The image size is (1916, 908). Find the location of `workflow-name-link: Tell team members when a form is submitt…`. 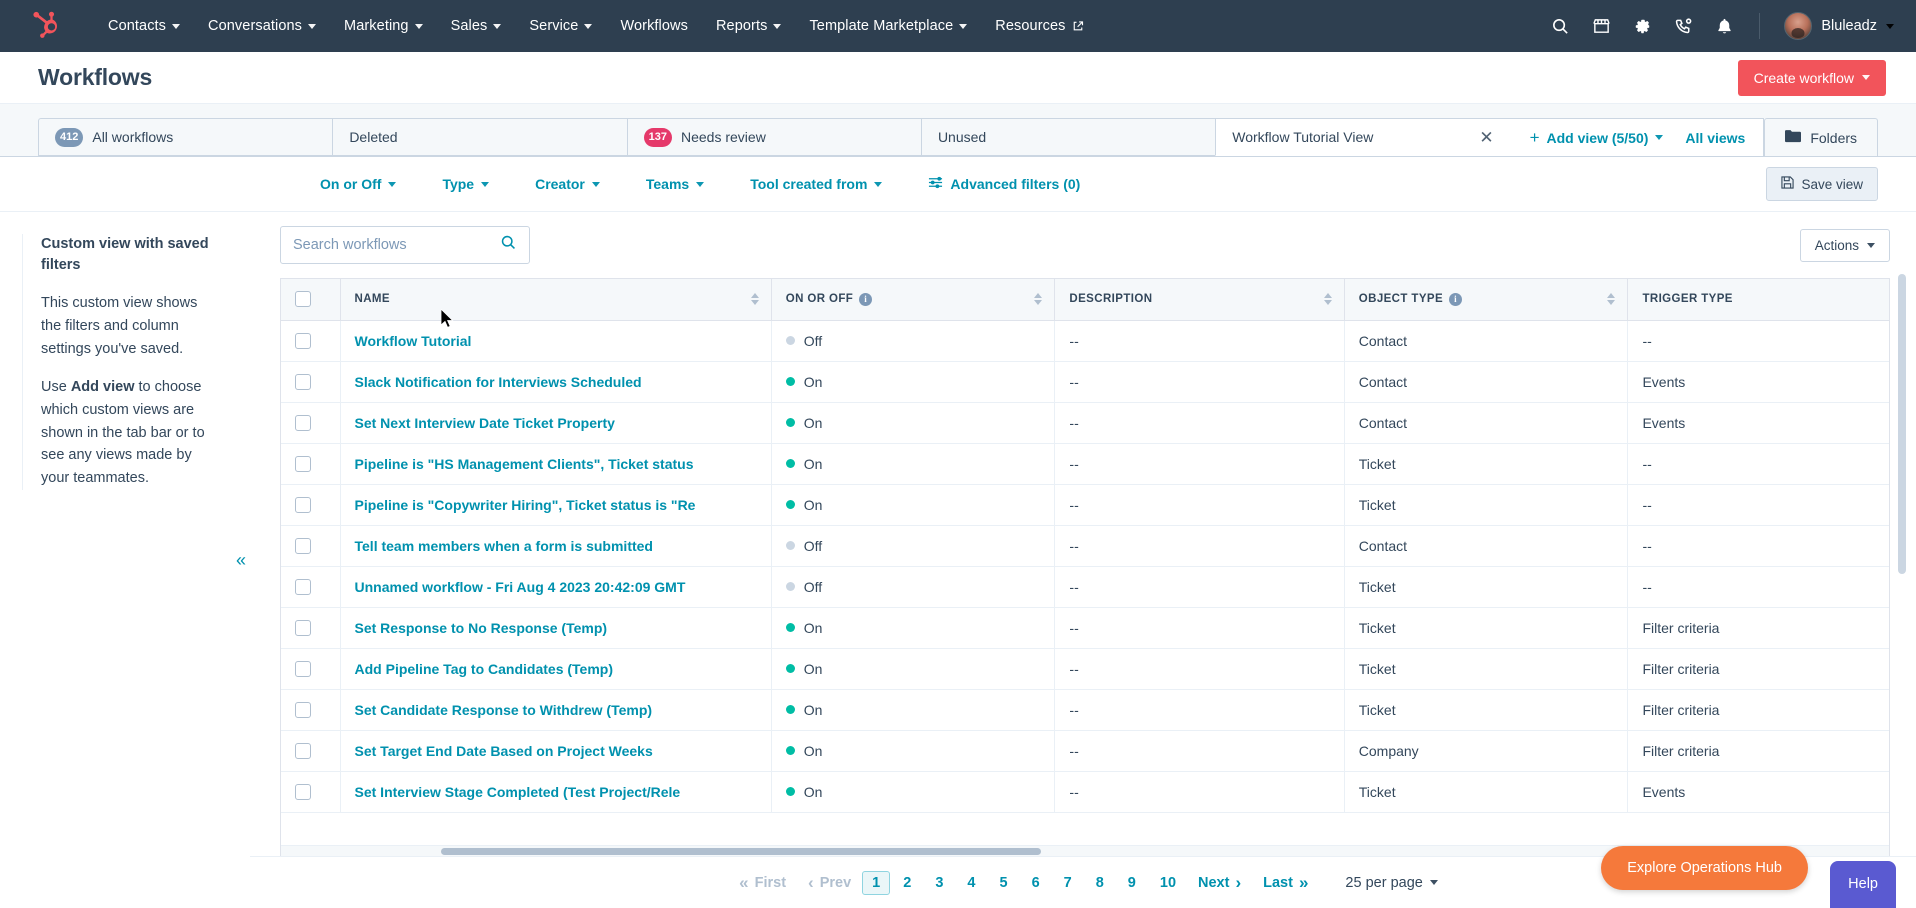

workflow-name-link: Tell team members when a form is submitt… is located at coordinates (504, 546).